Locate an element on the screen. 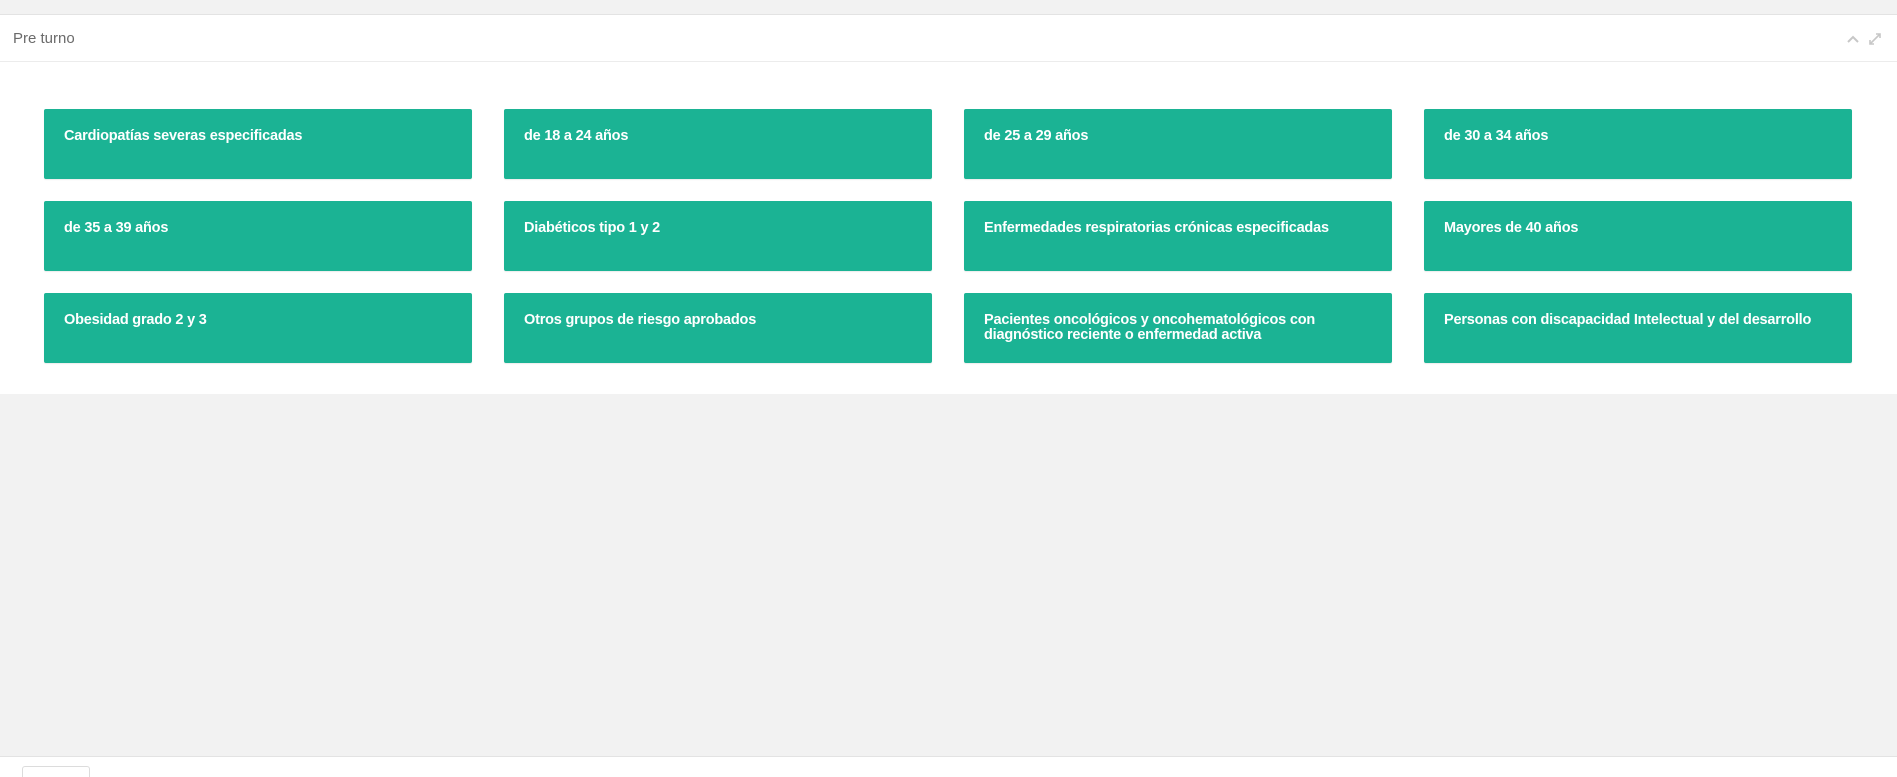  tile-18-24: de 18 a 24 años is located at coordinates (718, 144).